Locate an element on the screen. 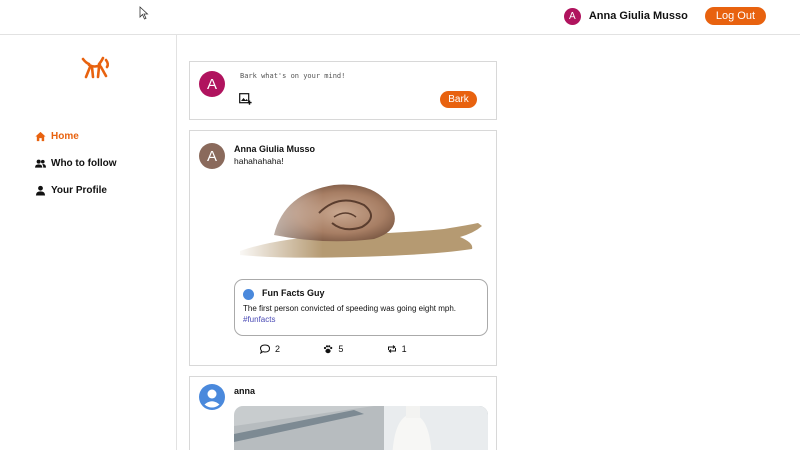 This screenshot has width=800, height=450. comment-icon is located at coordinates (265, 349).